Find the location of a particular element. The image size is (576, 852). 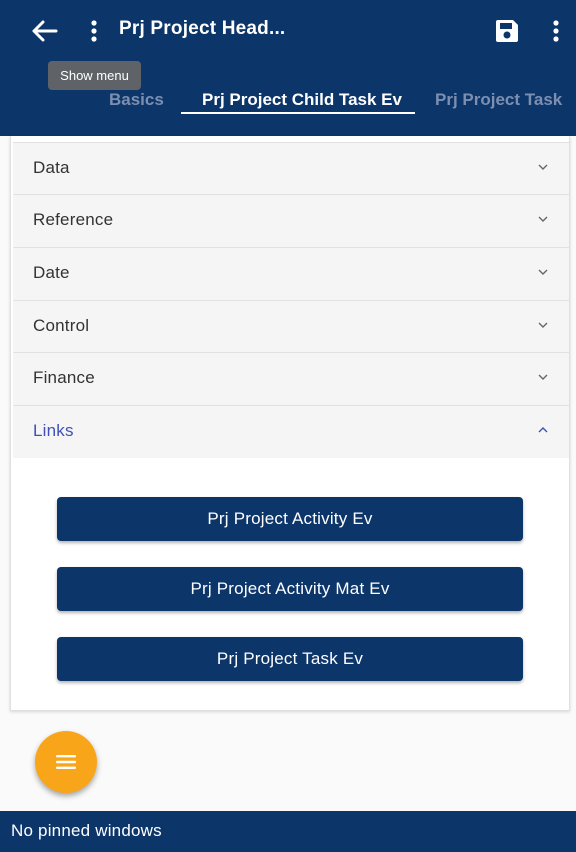

section-label: Links is located at coordinates (53, 430).